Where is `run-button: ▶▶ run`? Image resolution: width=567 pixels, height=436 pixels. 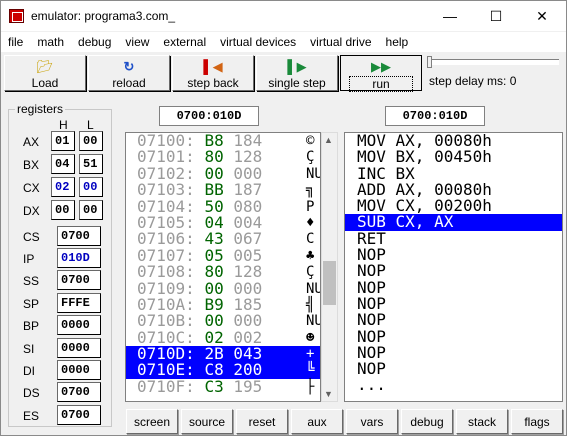 run-button: ▶▶ run is located at coordinates (381, 73).